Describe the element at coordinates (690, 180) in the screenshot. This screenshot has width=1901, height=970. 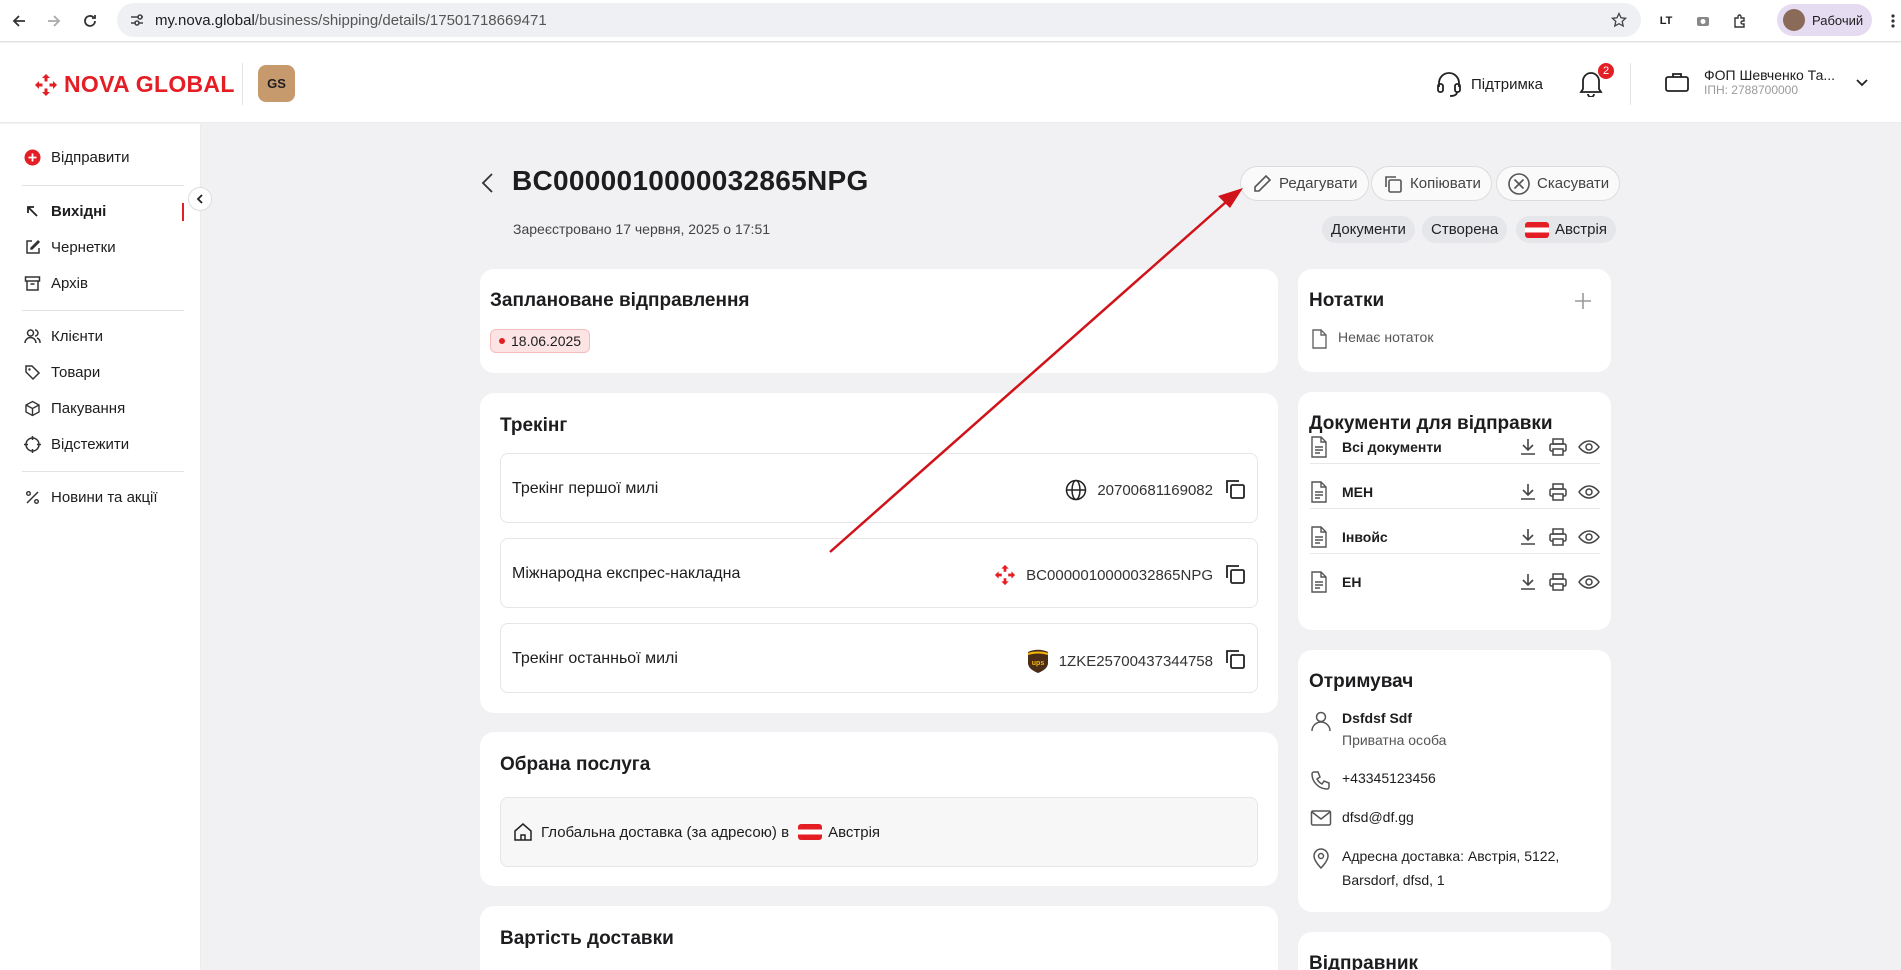
I see `shipment-number: BC0000010000032865NPG` at that location.